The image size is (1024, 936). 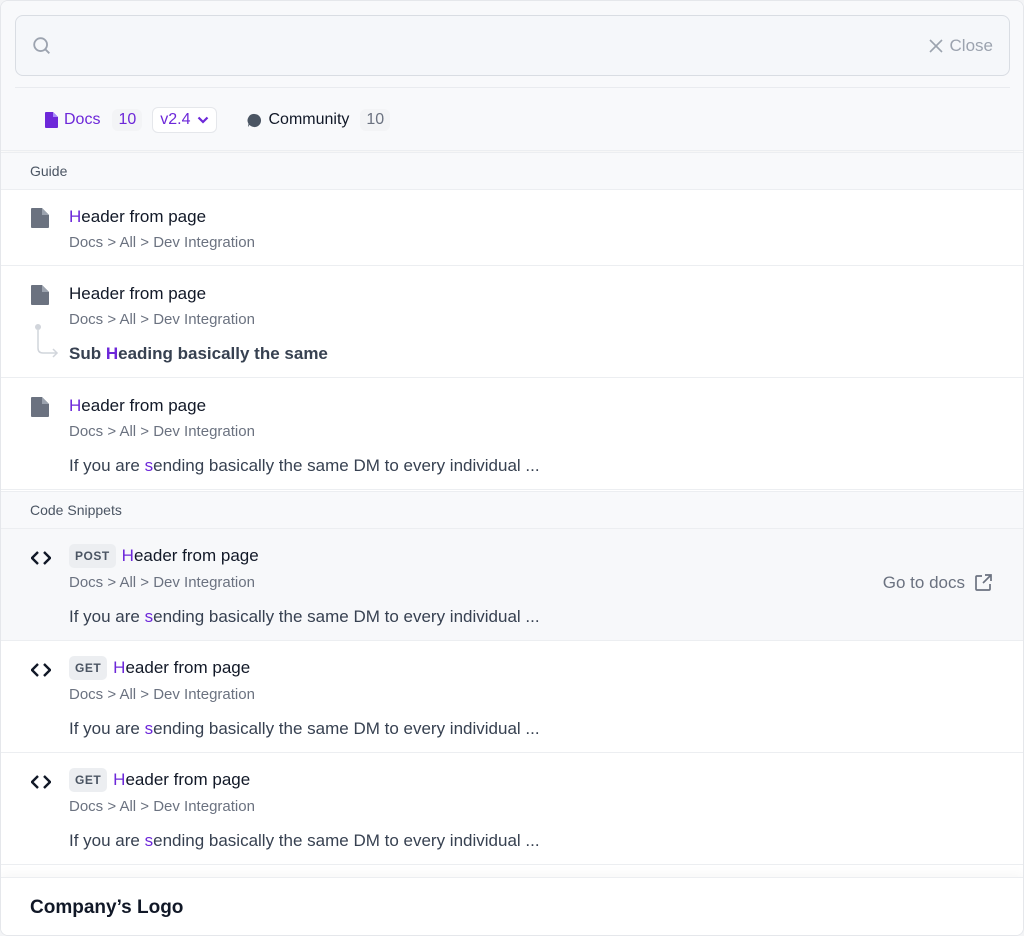 What do you see at coordinates (87, 353) in the screenshot?
I see `sub-text: Sub` at bounding box center [87, 353].